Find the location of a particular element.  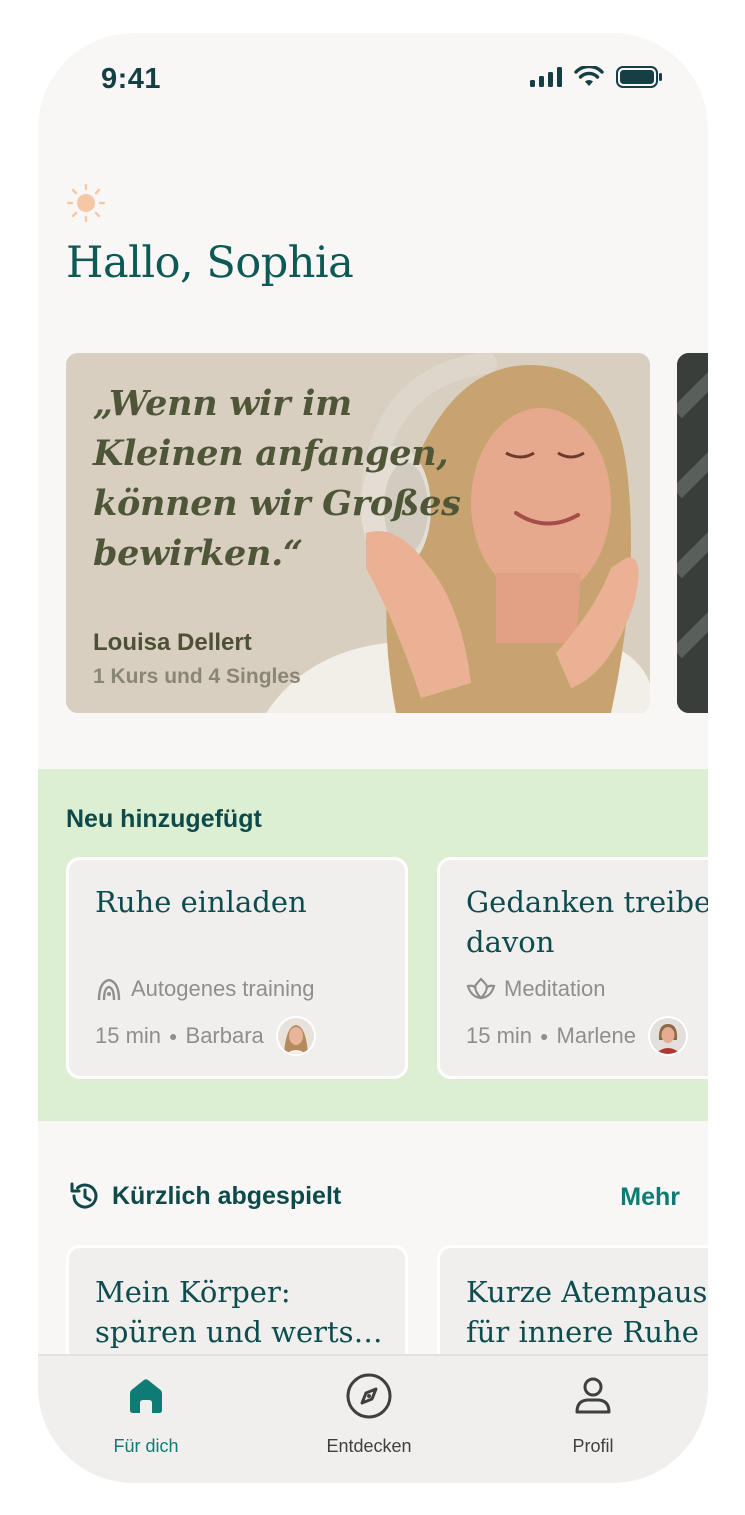

session-category-label: Meditation is located at coordinates (555, 988).